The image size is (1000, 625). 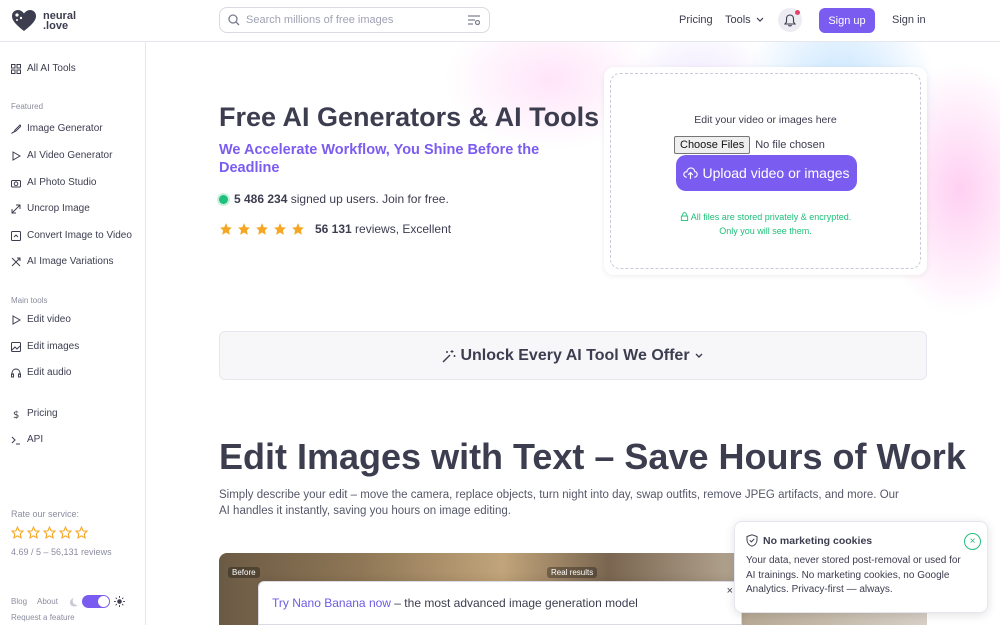 What do you see at coordinates (730, 591) in the screenshot?
I see `close-icon: ×` at bounding box center [730, 591].